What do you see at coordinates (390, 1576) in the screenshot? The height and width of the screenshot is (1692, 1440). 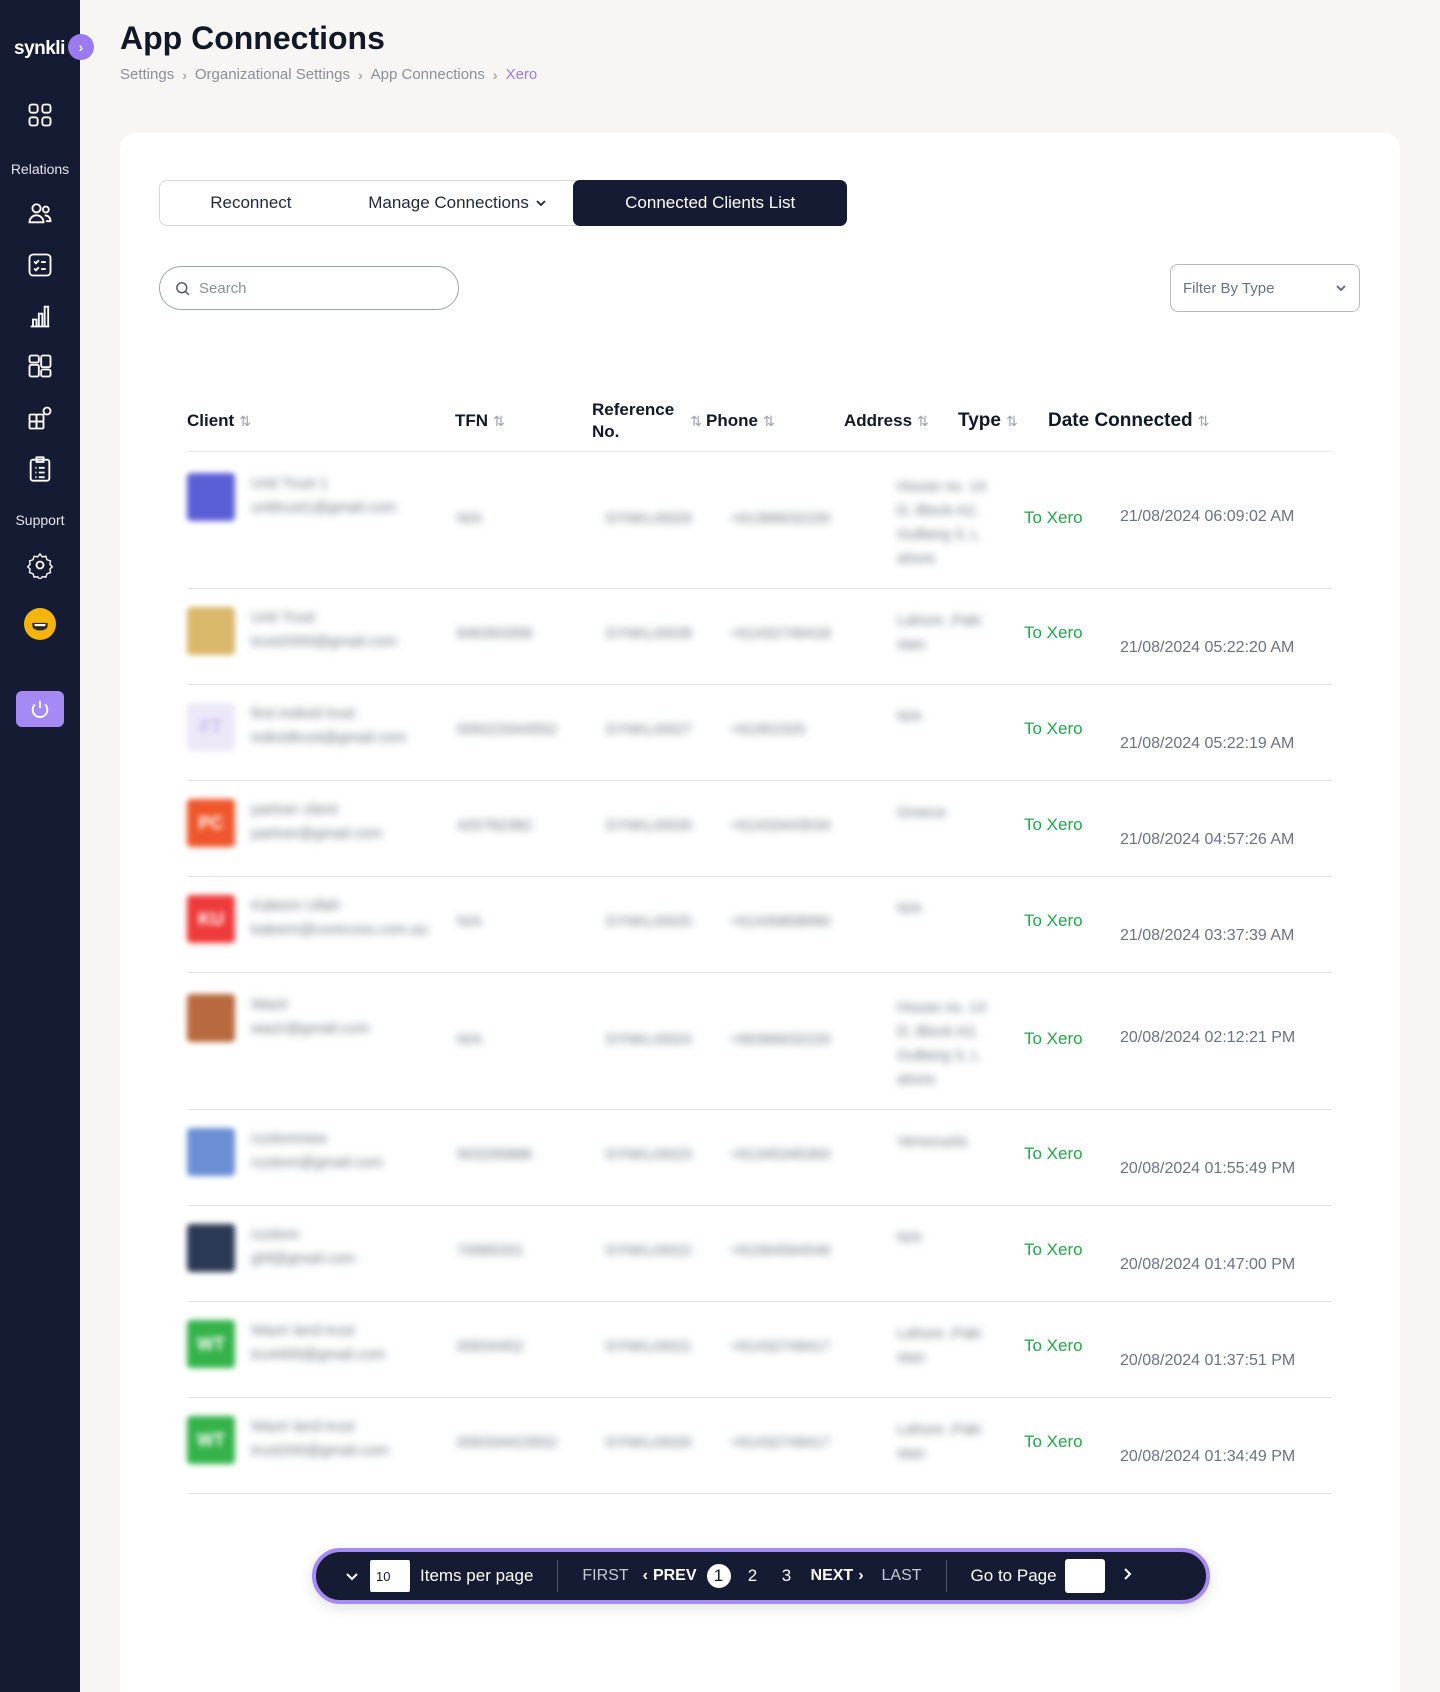 I see `items-per-page-input: 10` at bounding box center [390, 1576].